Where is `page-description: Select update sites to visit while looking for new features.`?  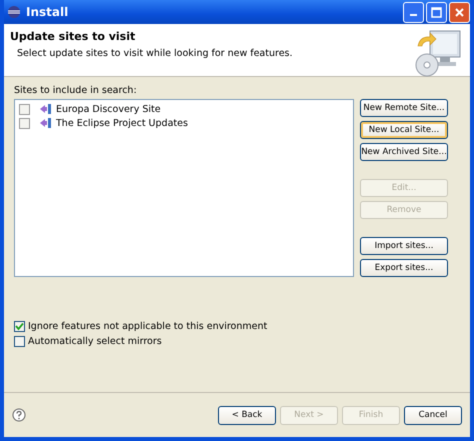
page-description: Select update sites to visit while looking for new features. is located at coordinates (155, 53).